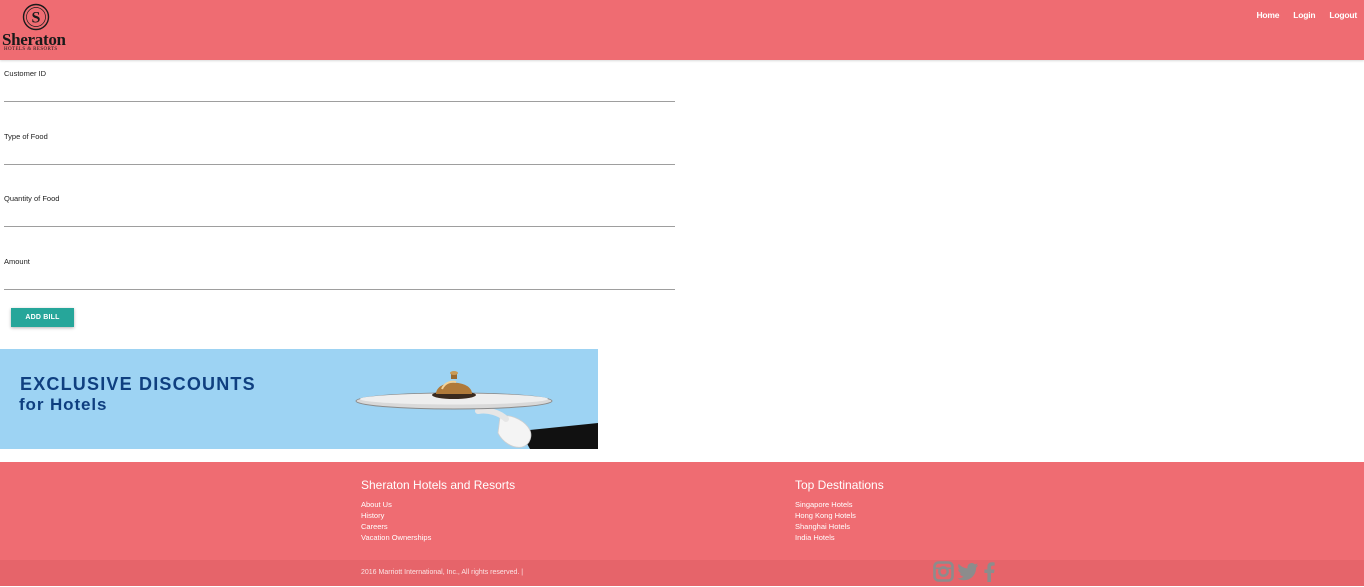 Image resolution: width=1364 pixels, height=587 pixels. I want to click on footer-about-title: Sheraton Hotels and Resorts, so click(438, 485).